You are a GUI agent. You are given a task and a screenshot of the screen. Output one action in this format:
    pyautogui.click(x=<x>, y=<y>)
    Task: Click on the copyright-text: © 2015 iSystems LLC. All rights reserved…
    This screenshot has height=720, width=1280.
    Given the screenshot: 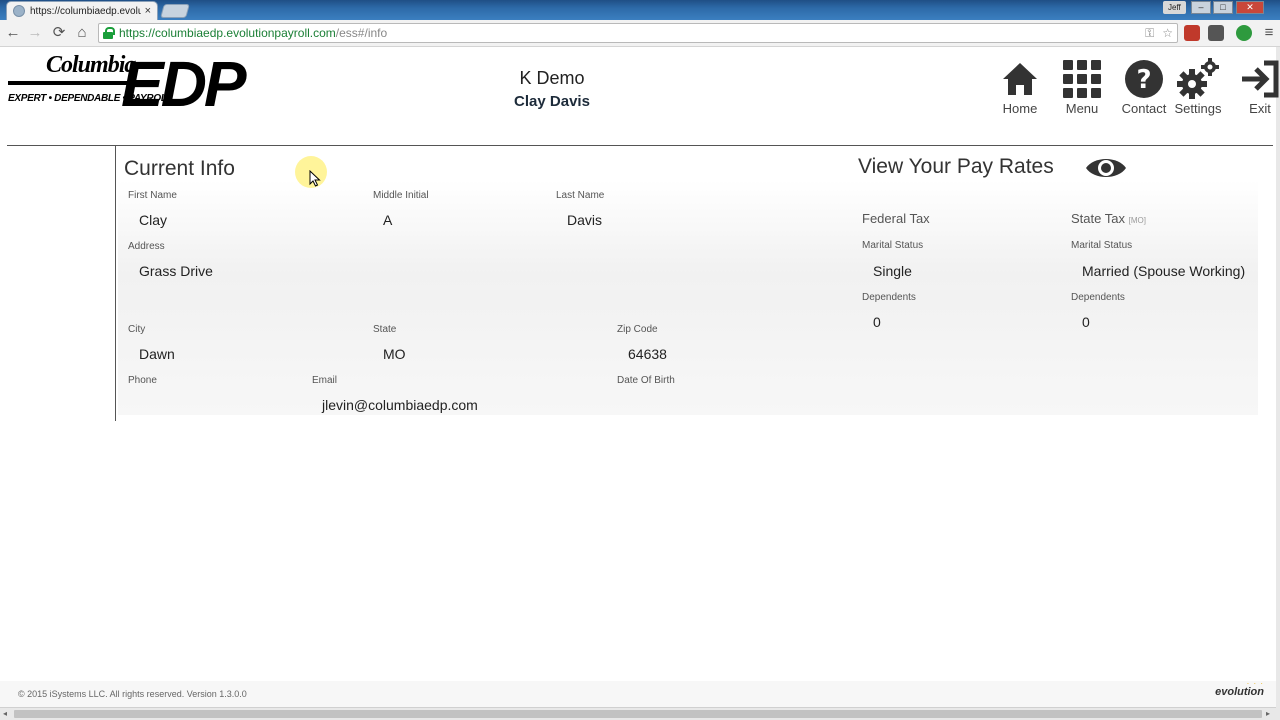 What is the action you would take?
    pyautogui.click(x=132, y=694)
    